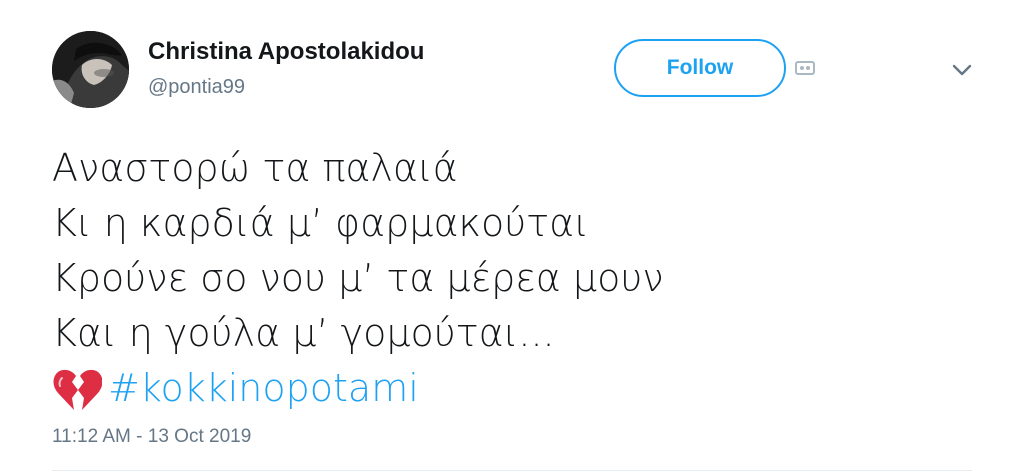  I want to click on author-name: Christina Apostolakidou, so click(286, 52).